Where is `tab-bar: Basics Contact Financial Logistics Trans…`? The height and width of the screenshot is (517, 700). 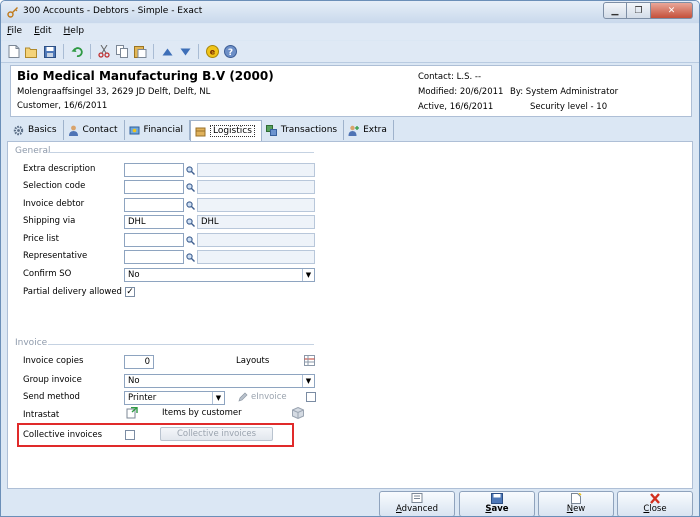 tab-bar: Basics Contact Financial Logistics Trans… is located at coordinates (201, 130).